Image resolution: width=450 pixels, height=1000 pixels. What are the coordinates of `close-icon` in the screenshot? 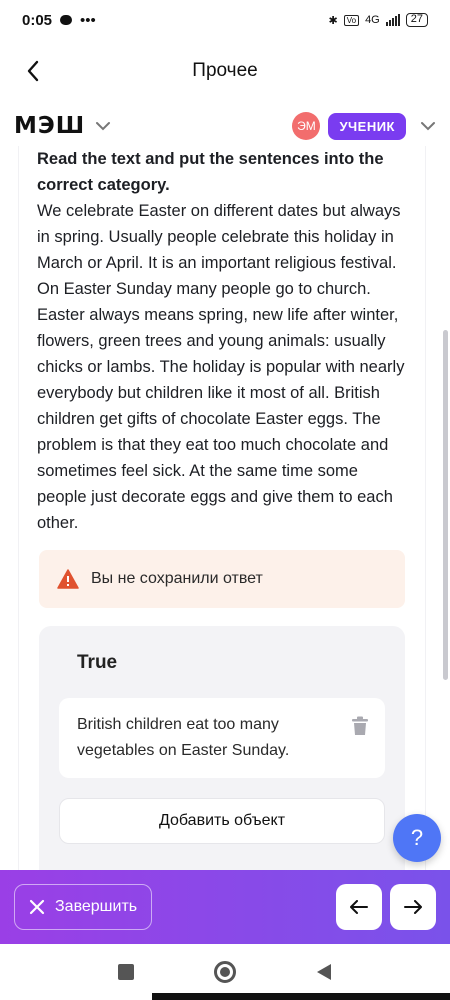 It's located at (37, 907).